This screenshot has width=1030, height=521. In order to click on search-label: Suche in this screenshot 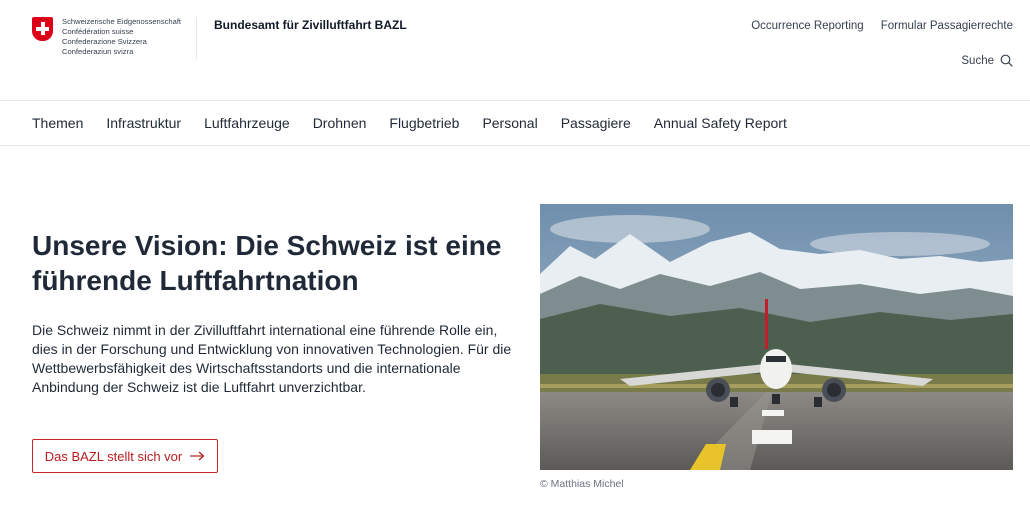, I will do `click(977, 60)`.